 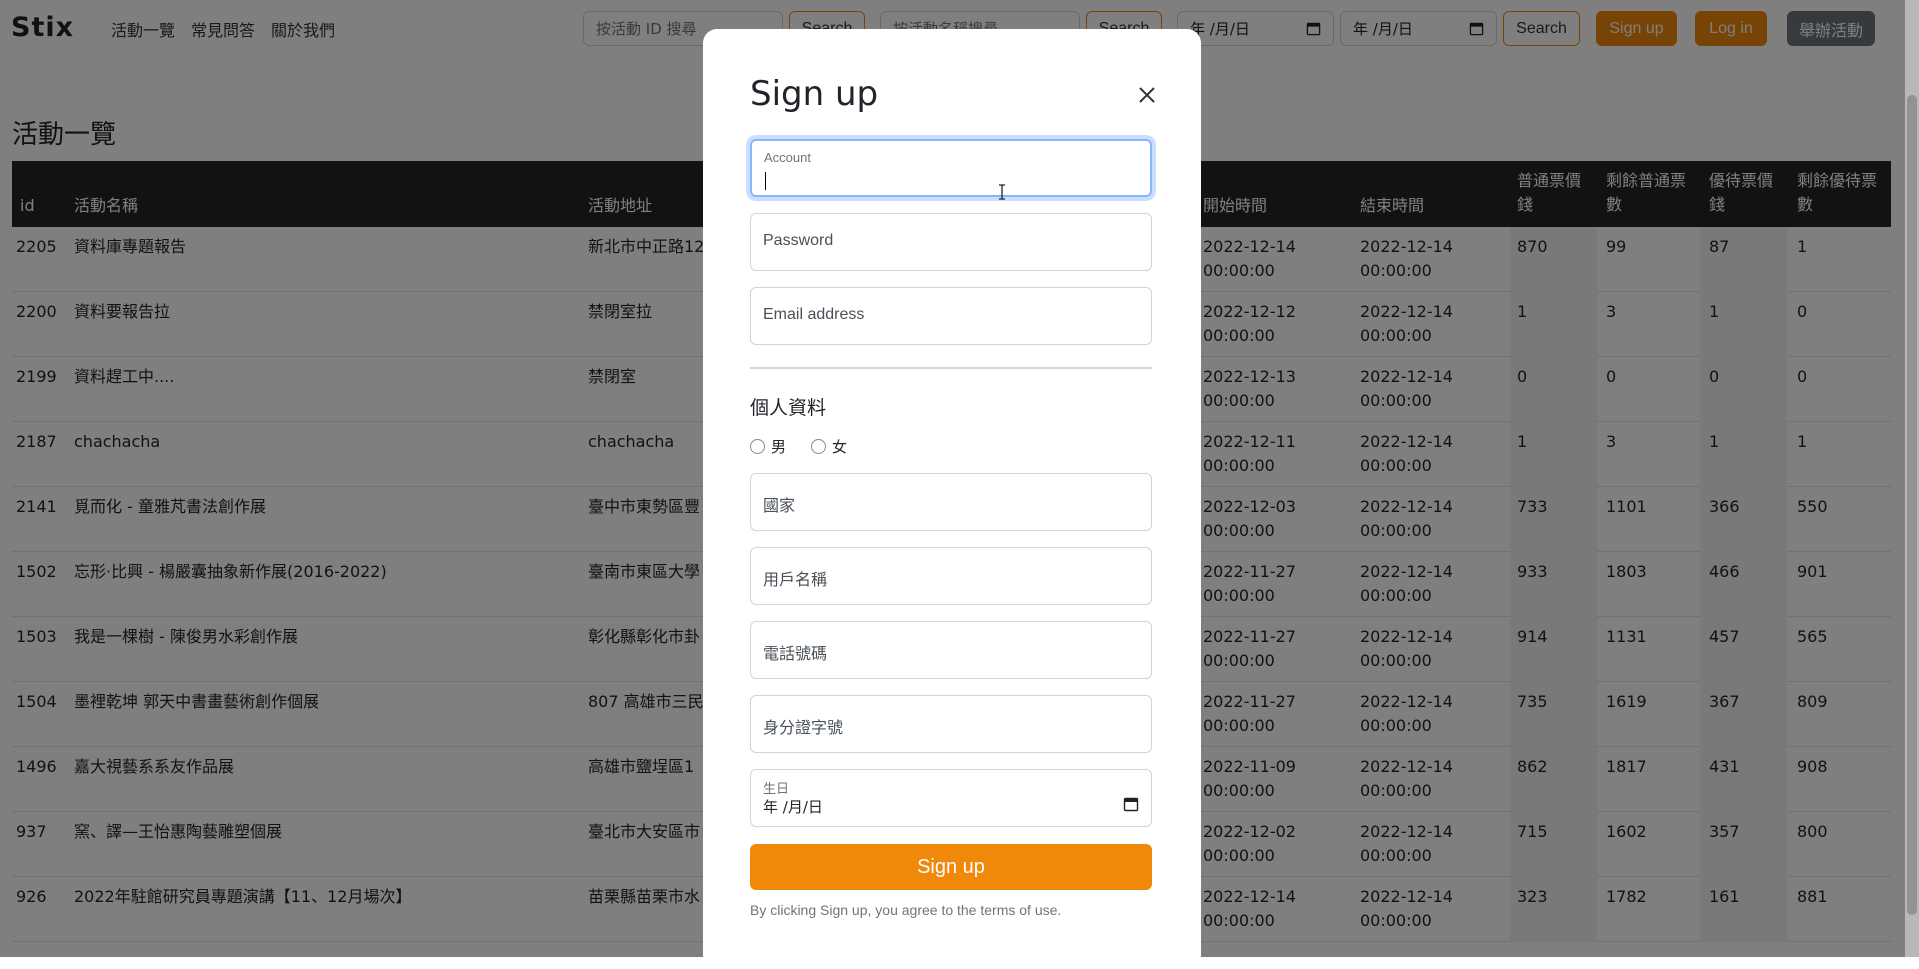 I want to click on password-field: Password, so click(x=951, y=242).